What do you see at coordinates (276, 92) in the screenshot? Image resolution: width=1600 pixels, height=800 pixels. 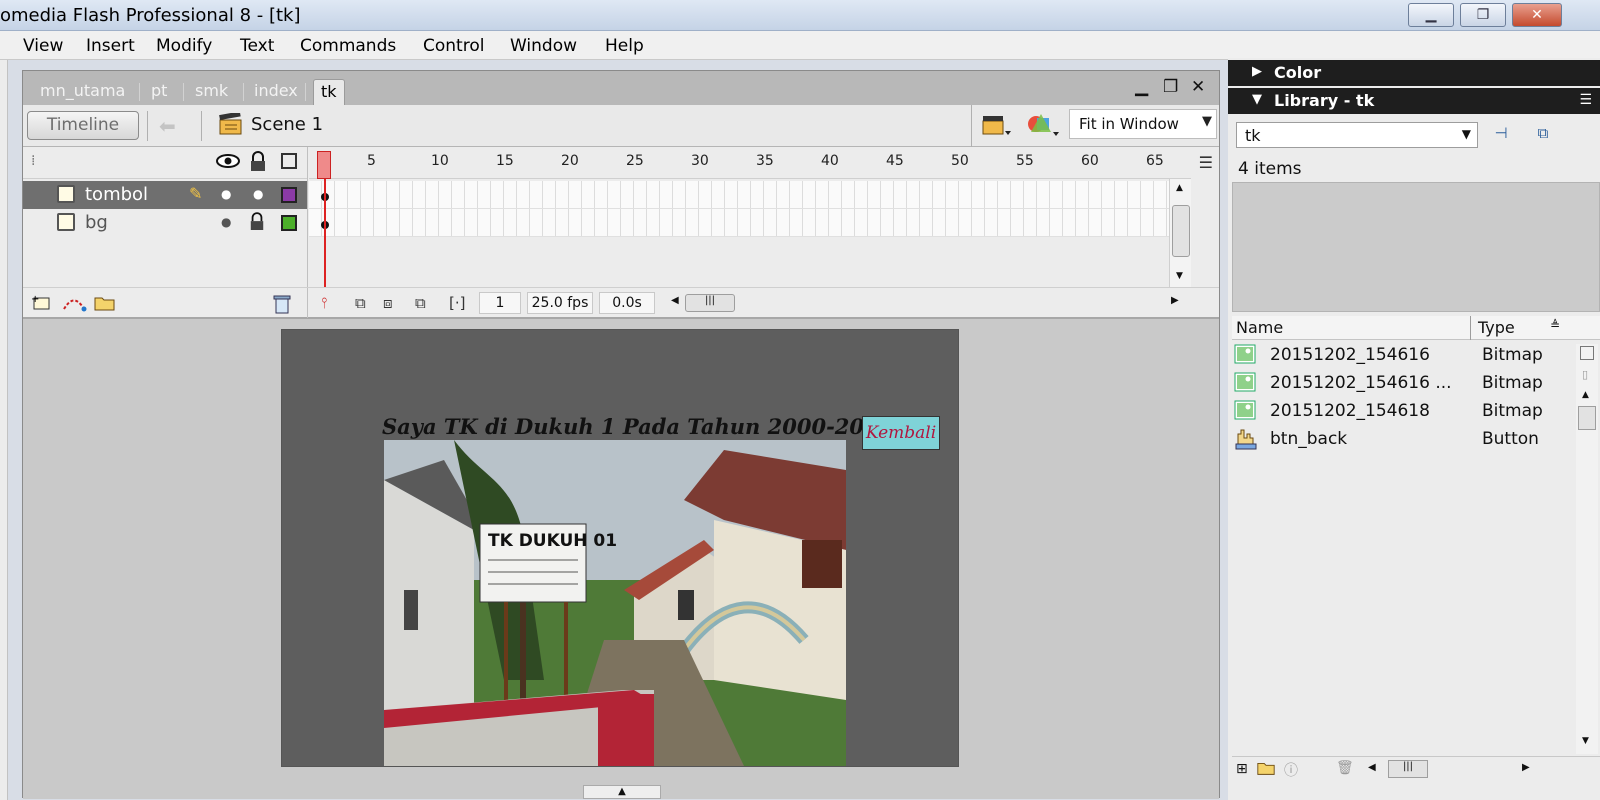 I see `tab-index: index` at bounding box center [276, 92].